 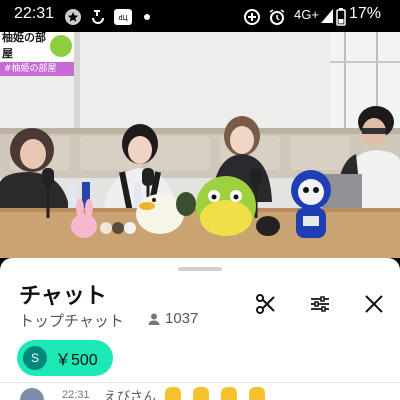 What do you see at coordinates (35, 358) in the screenshot?
I see `superchat-avatar: S` at bounding box center [35, 358].